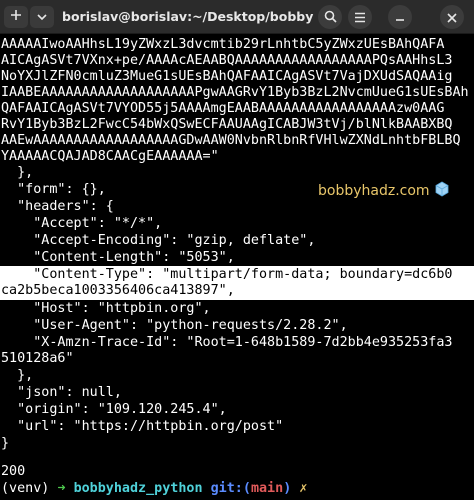  I want to click on output-line: "url": "https://httpbin.org/post", so click(142, 426).